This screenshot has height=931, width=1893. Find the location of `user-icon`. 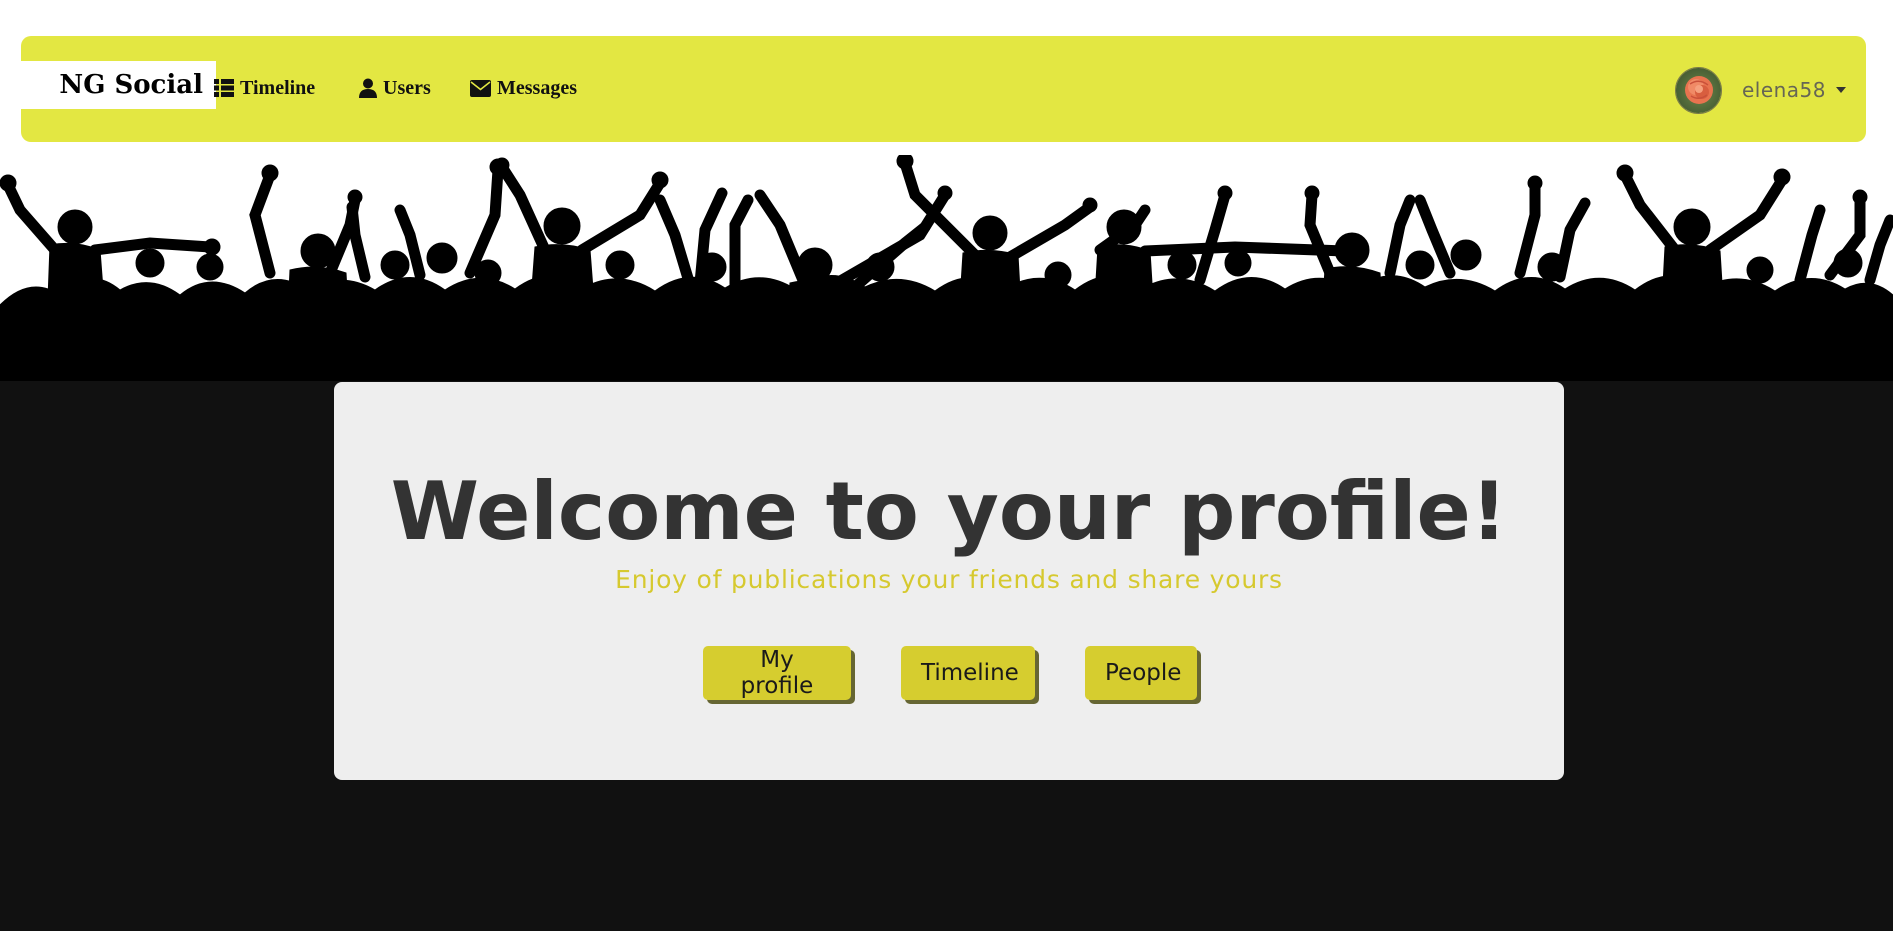

user-icon is located at coordinates (368, 88).